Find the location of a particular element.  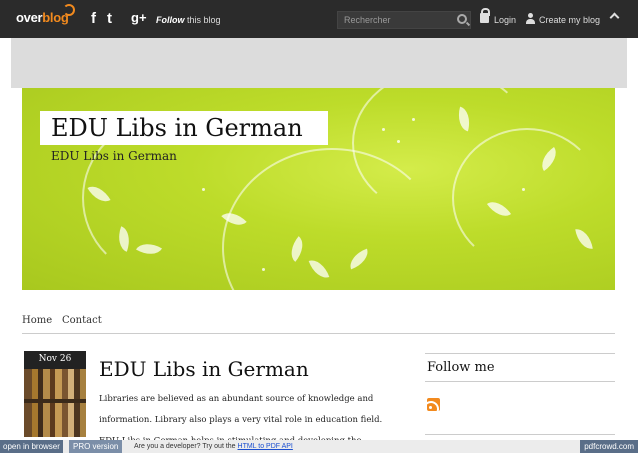

google-plus-icon: g+ is located at coordinates (139, 17).